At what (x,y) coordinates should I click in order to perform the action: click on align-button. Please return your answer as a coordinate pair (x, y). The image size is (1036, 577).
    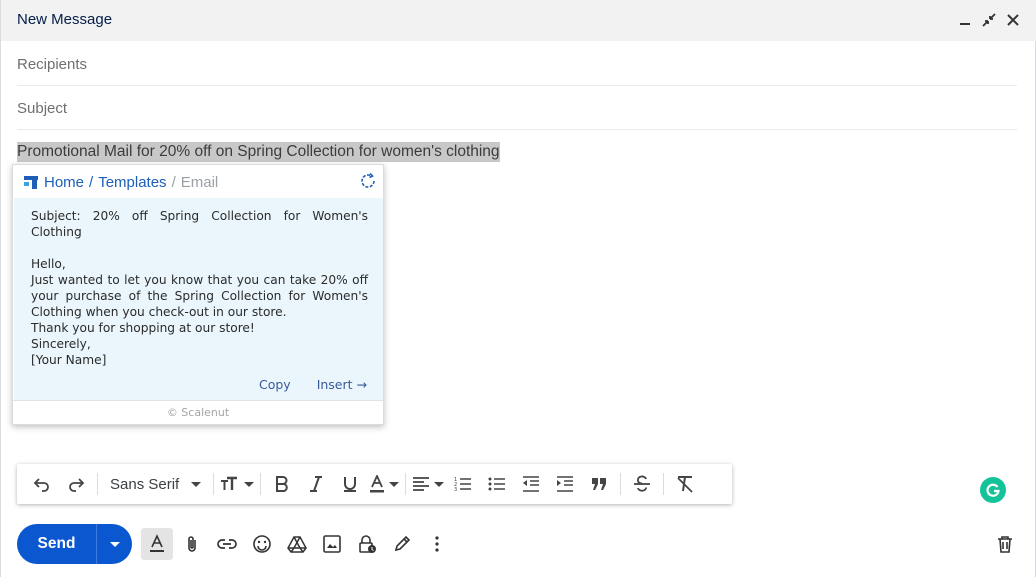
    Looking at the image, I should click on (428, 484).